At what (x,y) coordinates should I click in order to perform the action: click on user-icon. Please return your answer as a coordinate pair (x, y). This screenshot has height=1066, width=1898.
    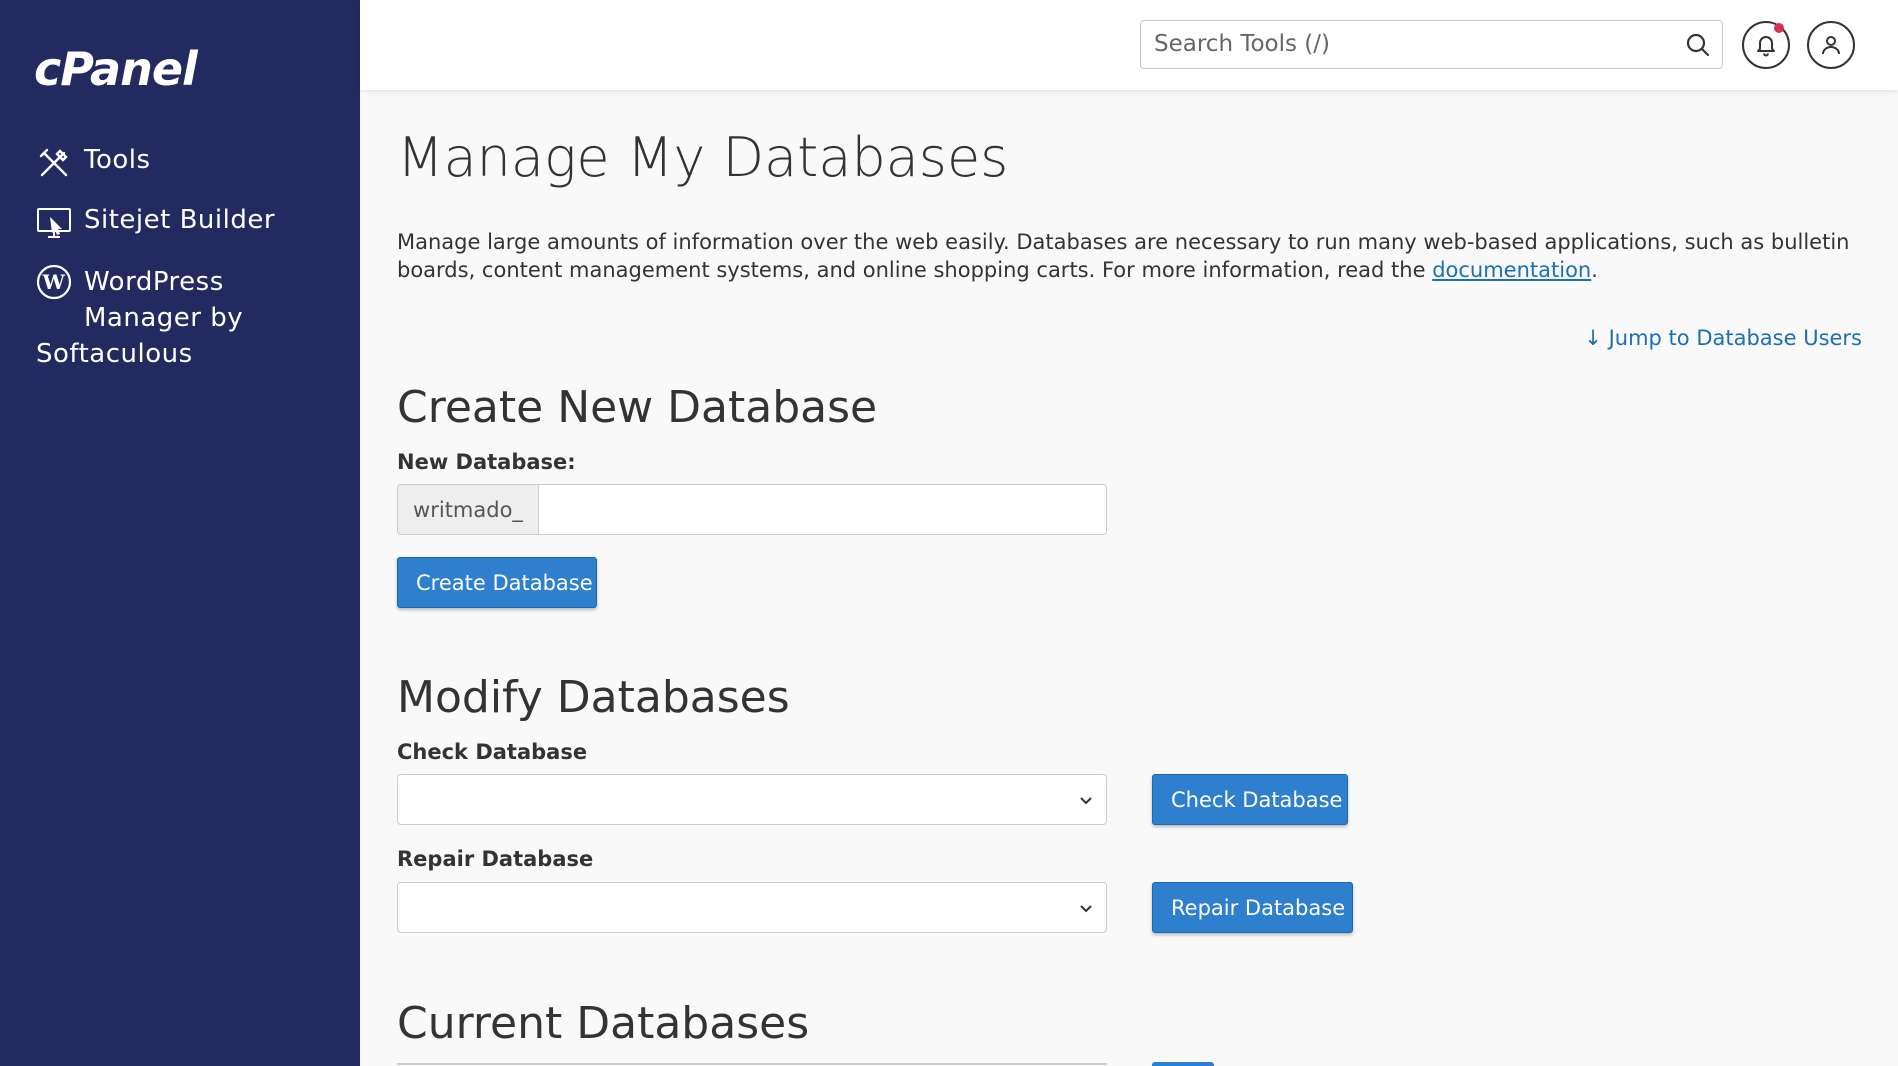
    Looking at the image, I should click on (1831, 45).